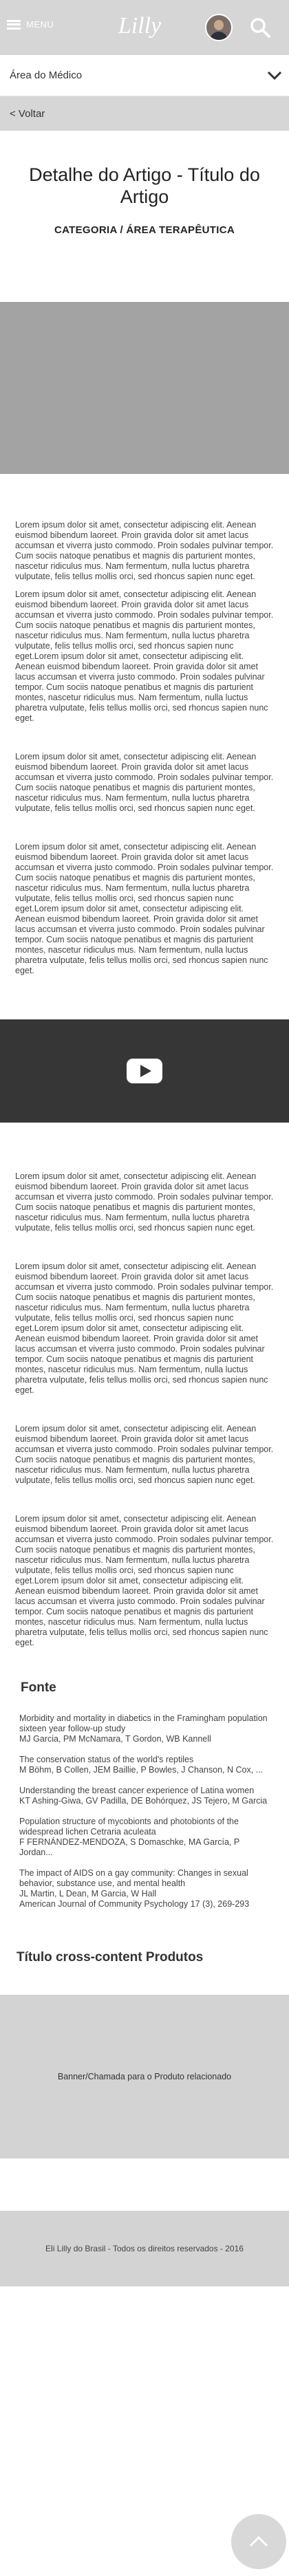 This screenshot has height=2576, width=289. I want to click on back-link: < Voltar, so click(28, 114).